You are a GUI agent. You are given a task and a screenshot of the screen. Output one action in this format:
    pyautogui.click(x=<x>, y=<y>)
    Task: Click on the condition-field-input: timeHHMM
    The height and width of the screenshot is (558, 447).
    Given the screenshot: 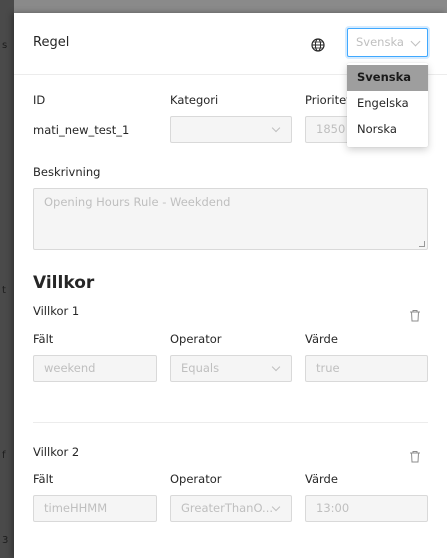 What is the action you would take?
    pyautogui.click(x=95, y=508)
    